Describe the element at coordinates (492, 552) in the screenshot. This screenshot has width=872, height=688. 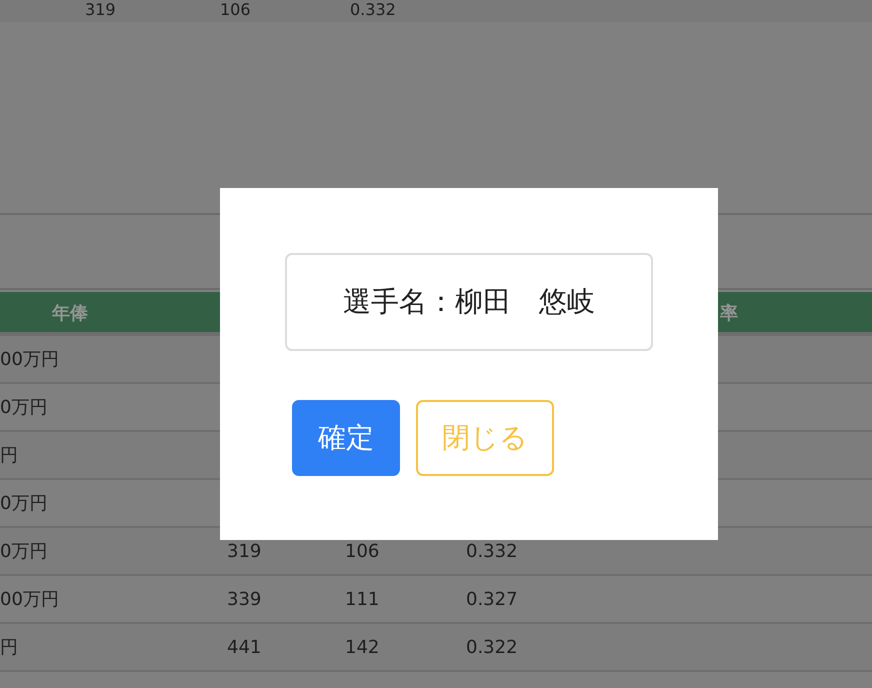
I see `table-cell-text: 0.332` at that location.